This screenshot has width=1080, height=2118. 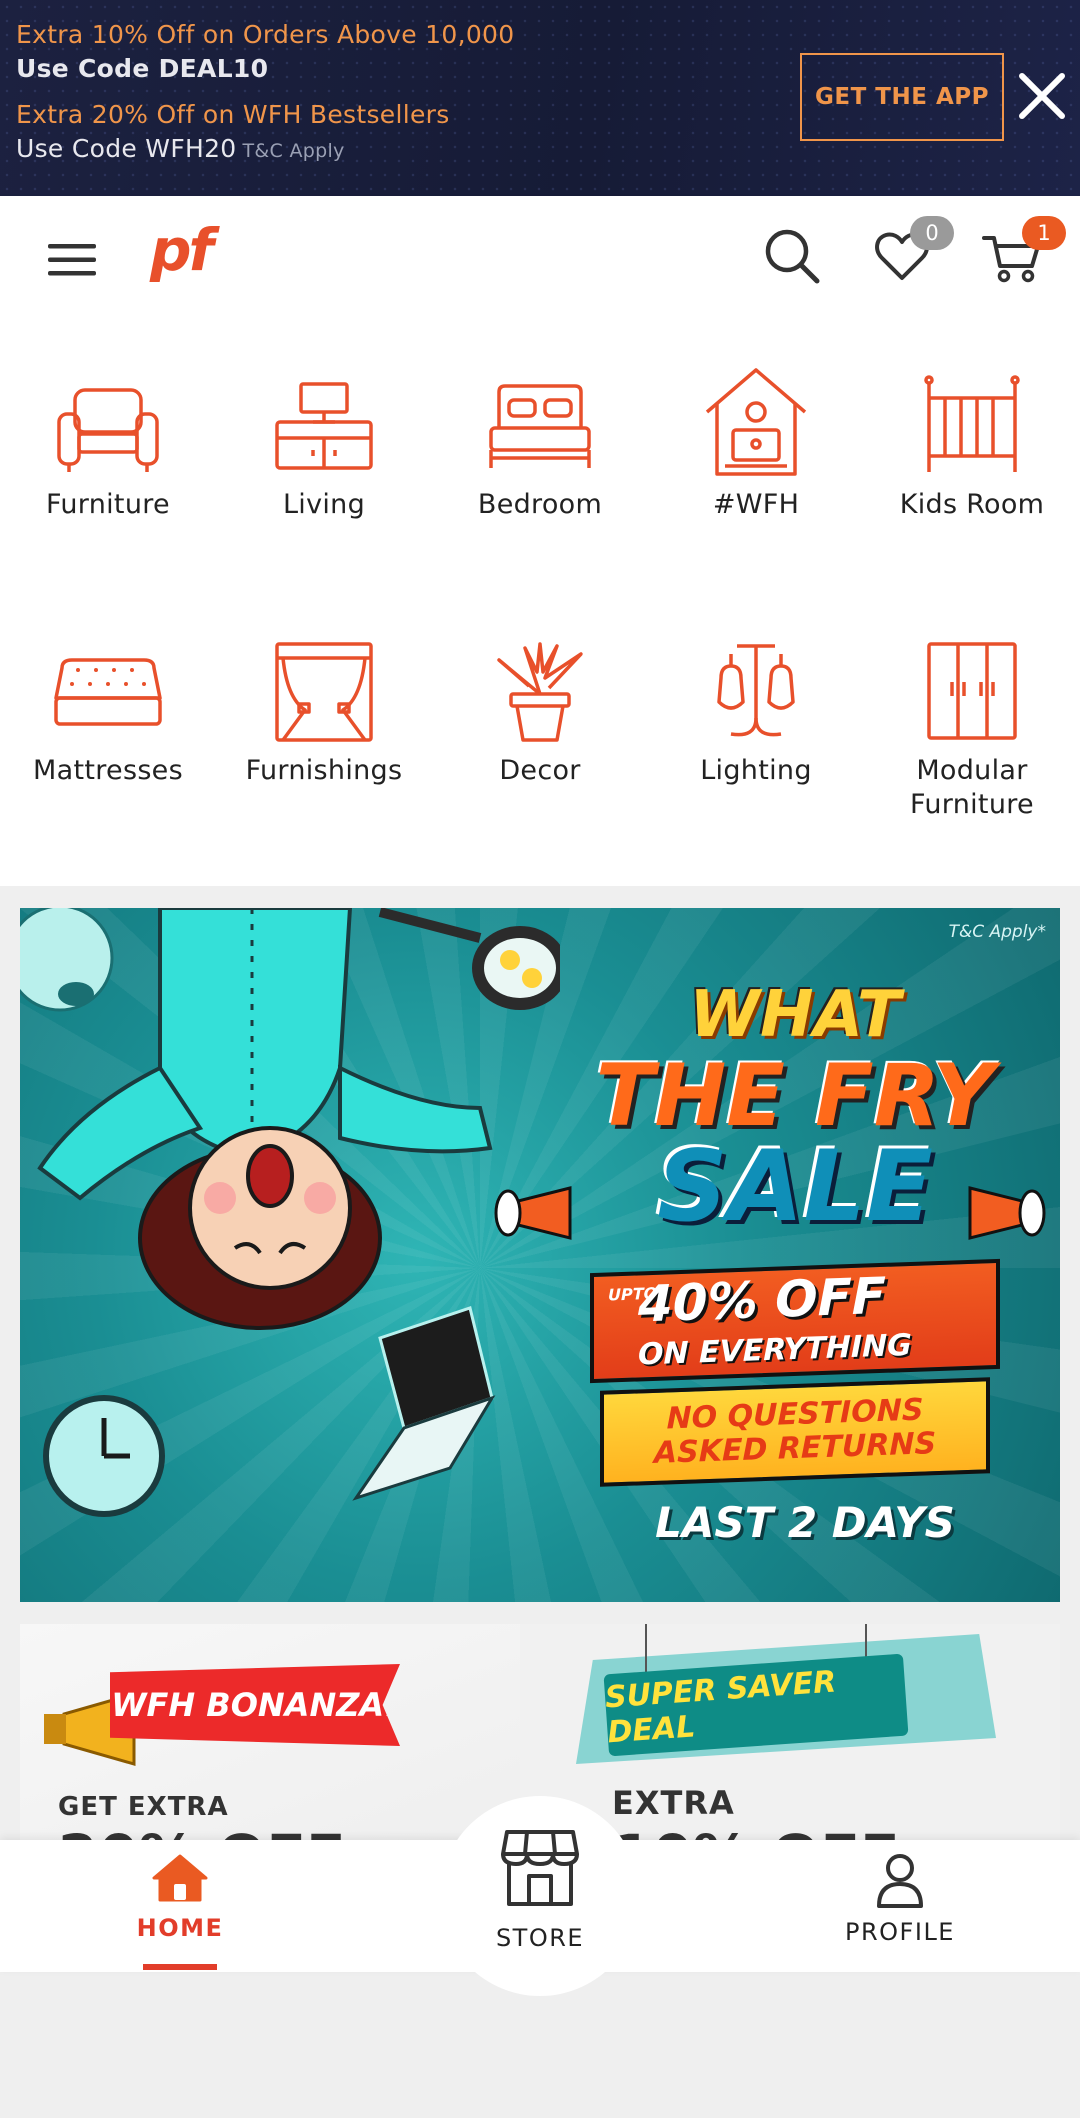 What do you see at coordinates (795, 1015) in the screenshot?
I see `sale-what: WHAT` at bounding box center [795, 1015].